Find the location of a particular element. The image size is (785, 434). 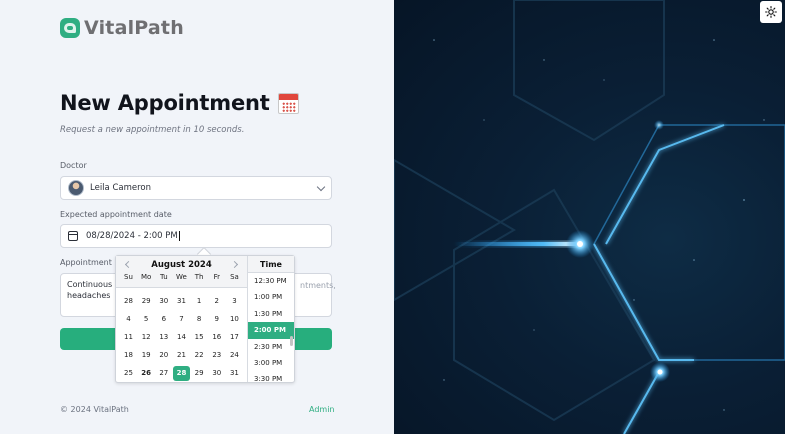

time-option: 3:30 PM is located at coordinates (271, 376).